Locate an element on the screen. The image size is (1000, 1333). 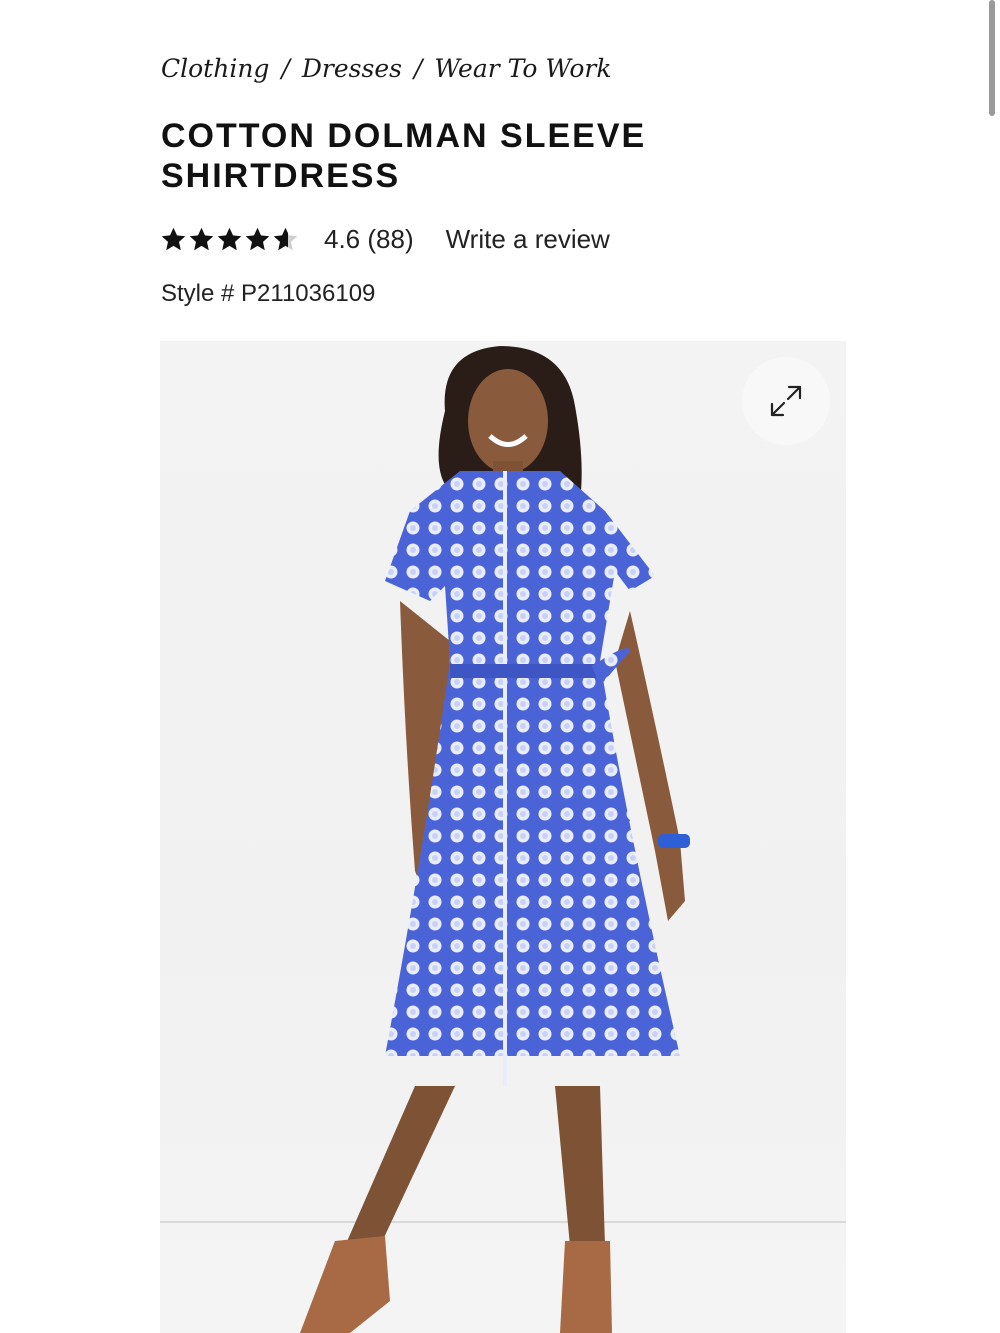
face is located at coordinates (508, 421).